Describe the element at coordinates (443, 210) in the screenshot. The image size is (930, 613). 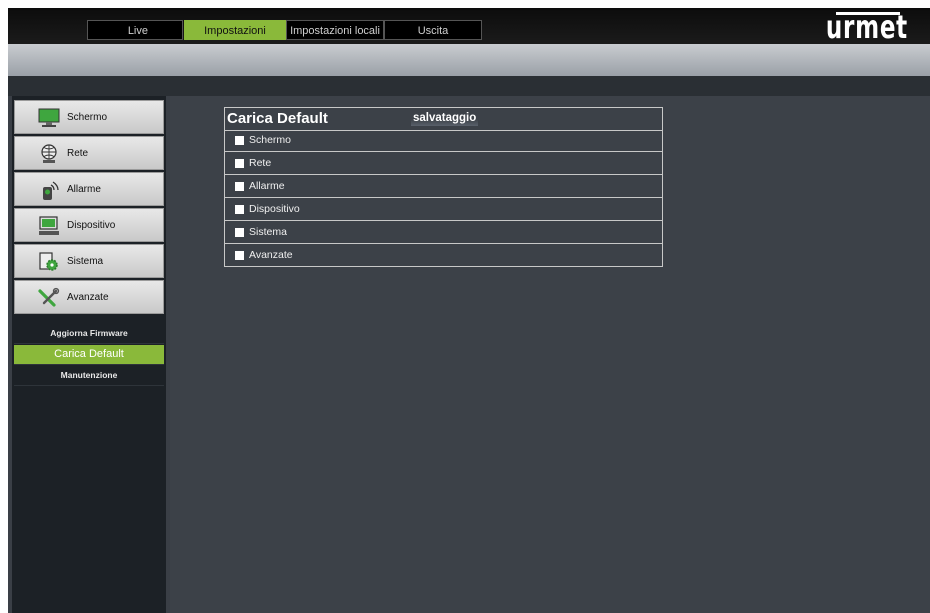
I see `option-row: Dispositivo` at that location.